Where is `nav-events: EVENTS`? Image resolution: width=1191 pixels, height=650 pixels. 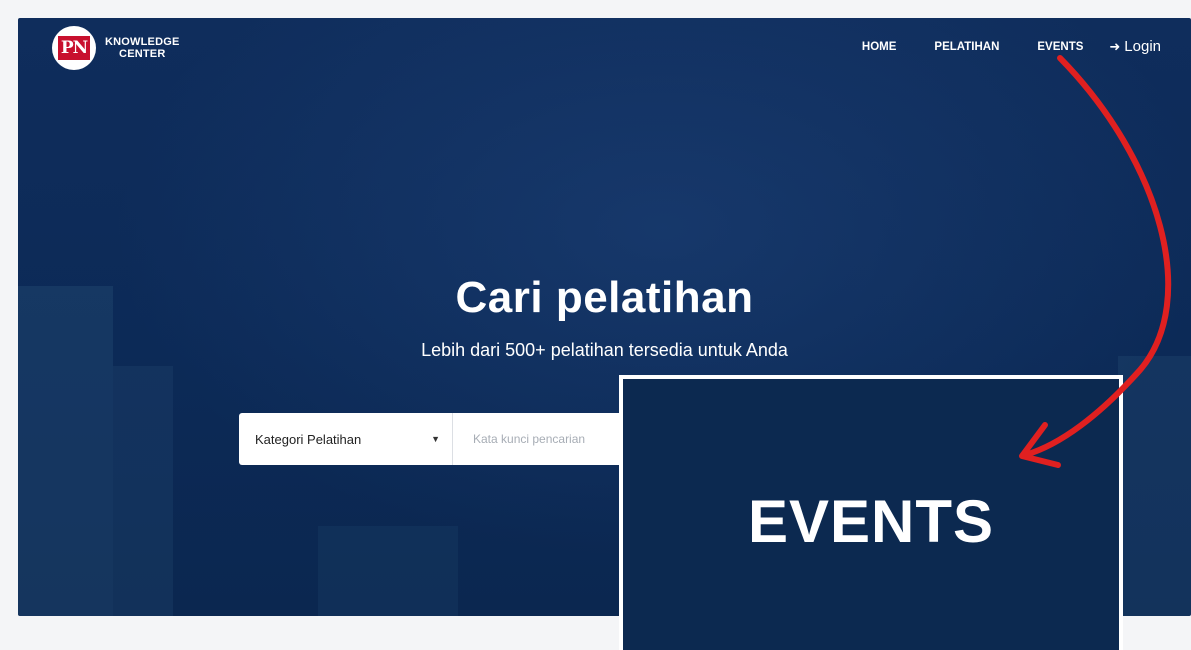 nav-events: EVENTS is located at coordinates (1060, 47).